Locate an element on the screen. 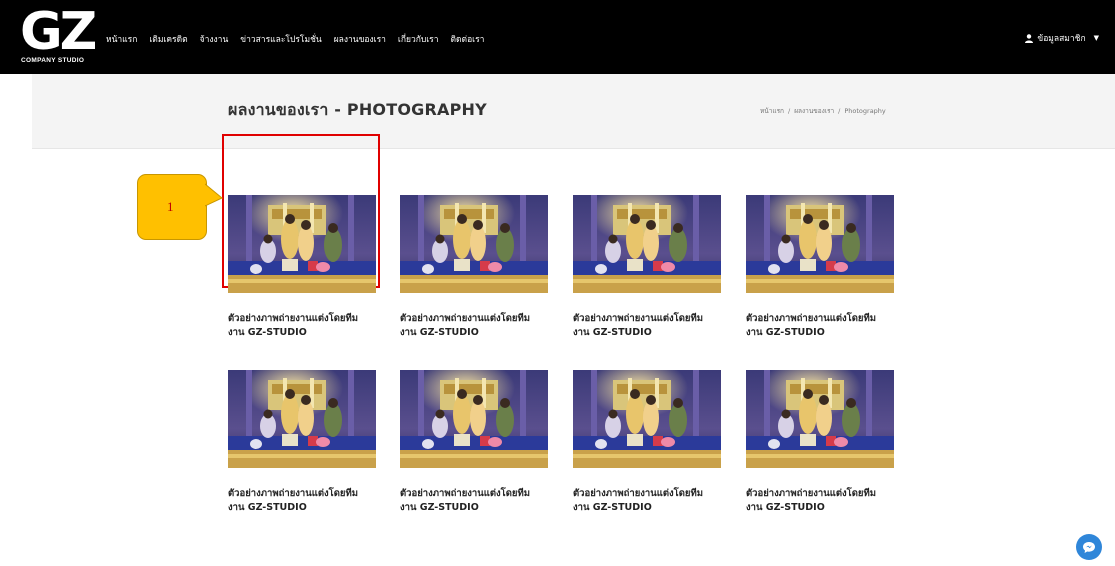 The width and height of the screenshot is (1115, 566). breadcrumb-portfolio: ผลงานของเรา is located at coordinates (814, 111).